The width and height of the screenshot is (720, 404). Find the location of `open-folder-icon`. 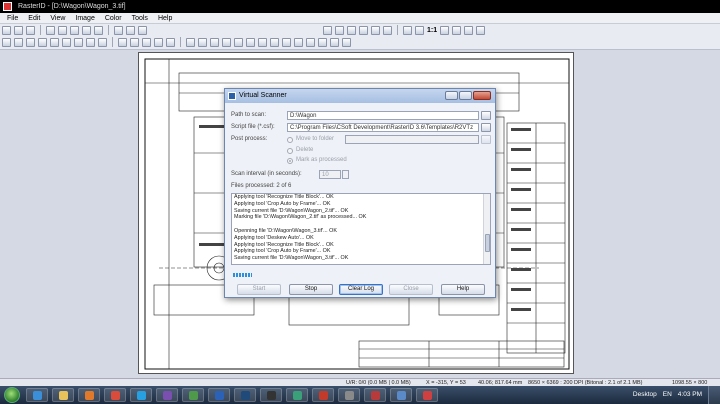

open-folder-icon is located at coordinates (18, 30).